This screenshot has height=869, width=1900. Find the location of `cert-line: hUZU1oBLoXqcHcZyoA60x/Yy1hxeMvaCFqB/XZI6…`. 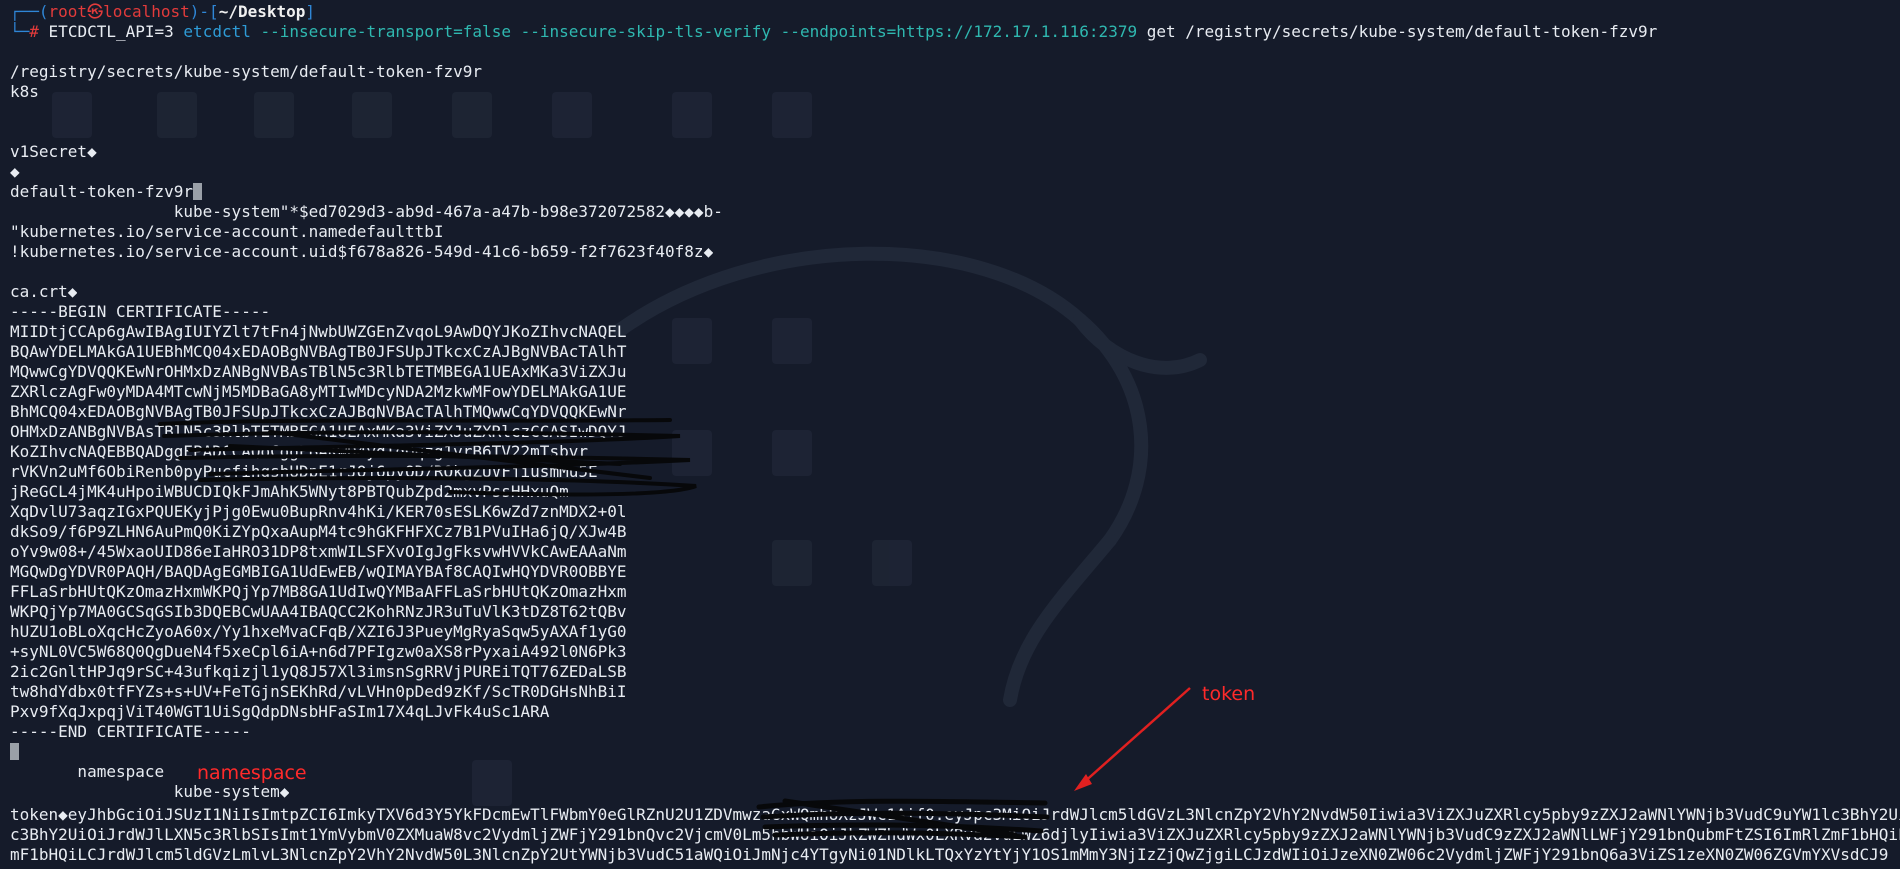

cert-line: hUZU1oBLoXqcHcZyoA60x/Yy1hxeMvaCFqB/XZI6… is located at coordinates (318, 631).